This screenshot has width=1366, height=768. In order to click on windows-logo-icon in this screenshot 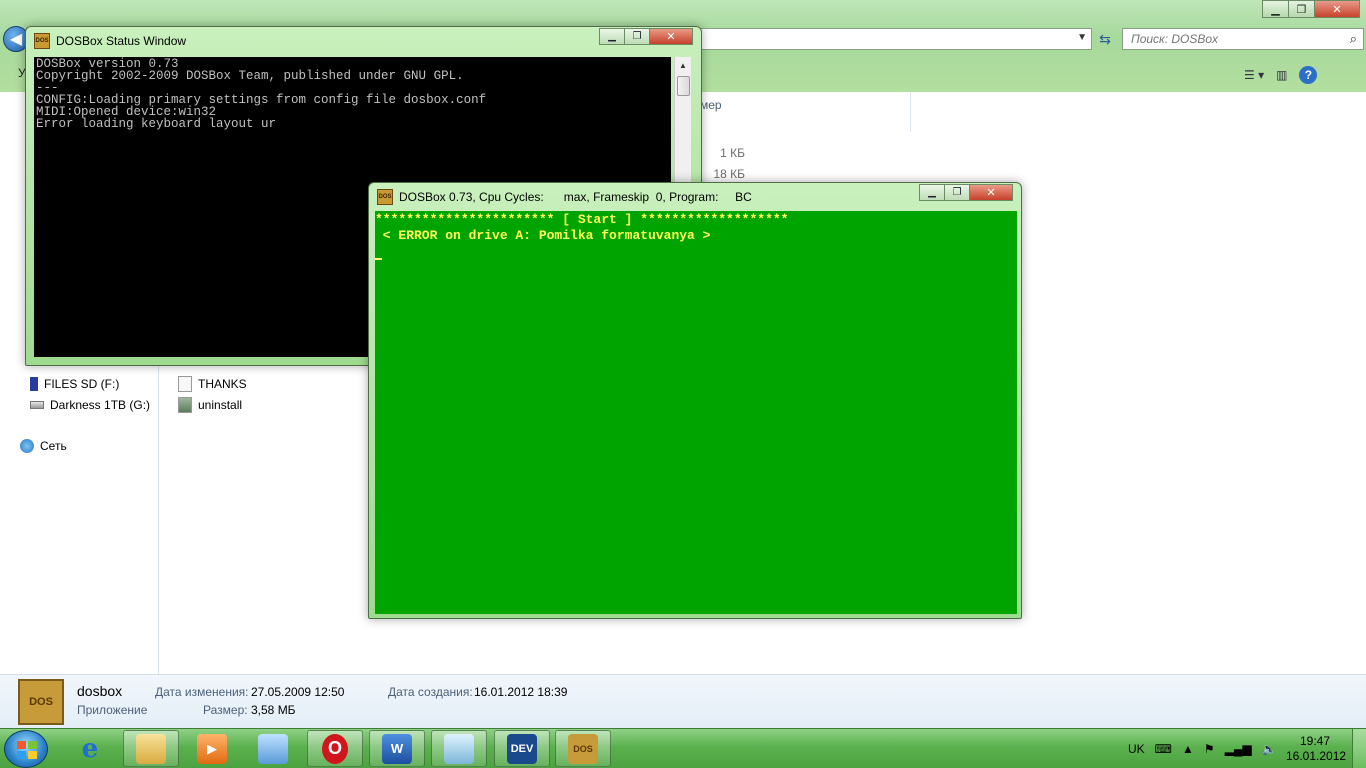, I will do `click(27, 750)`.